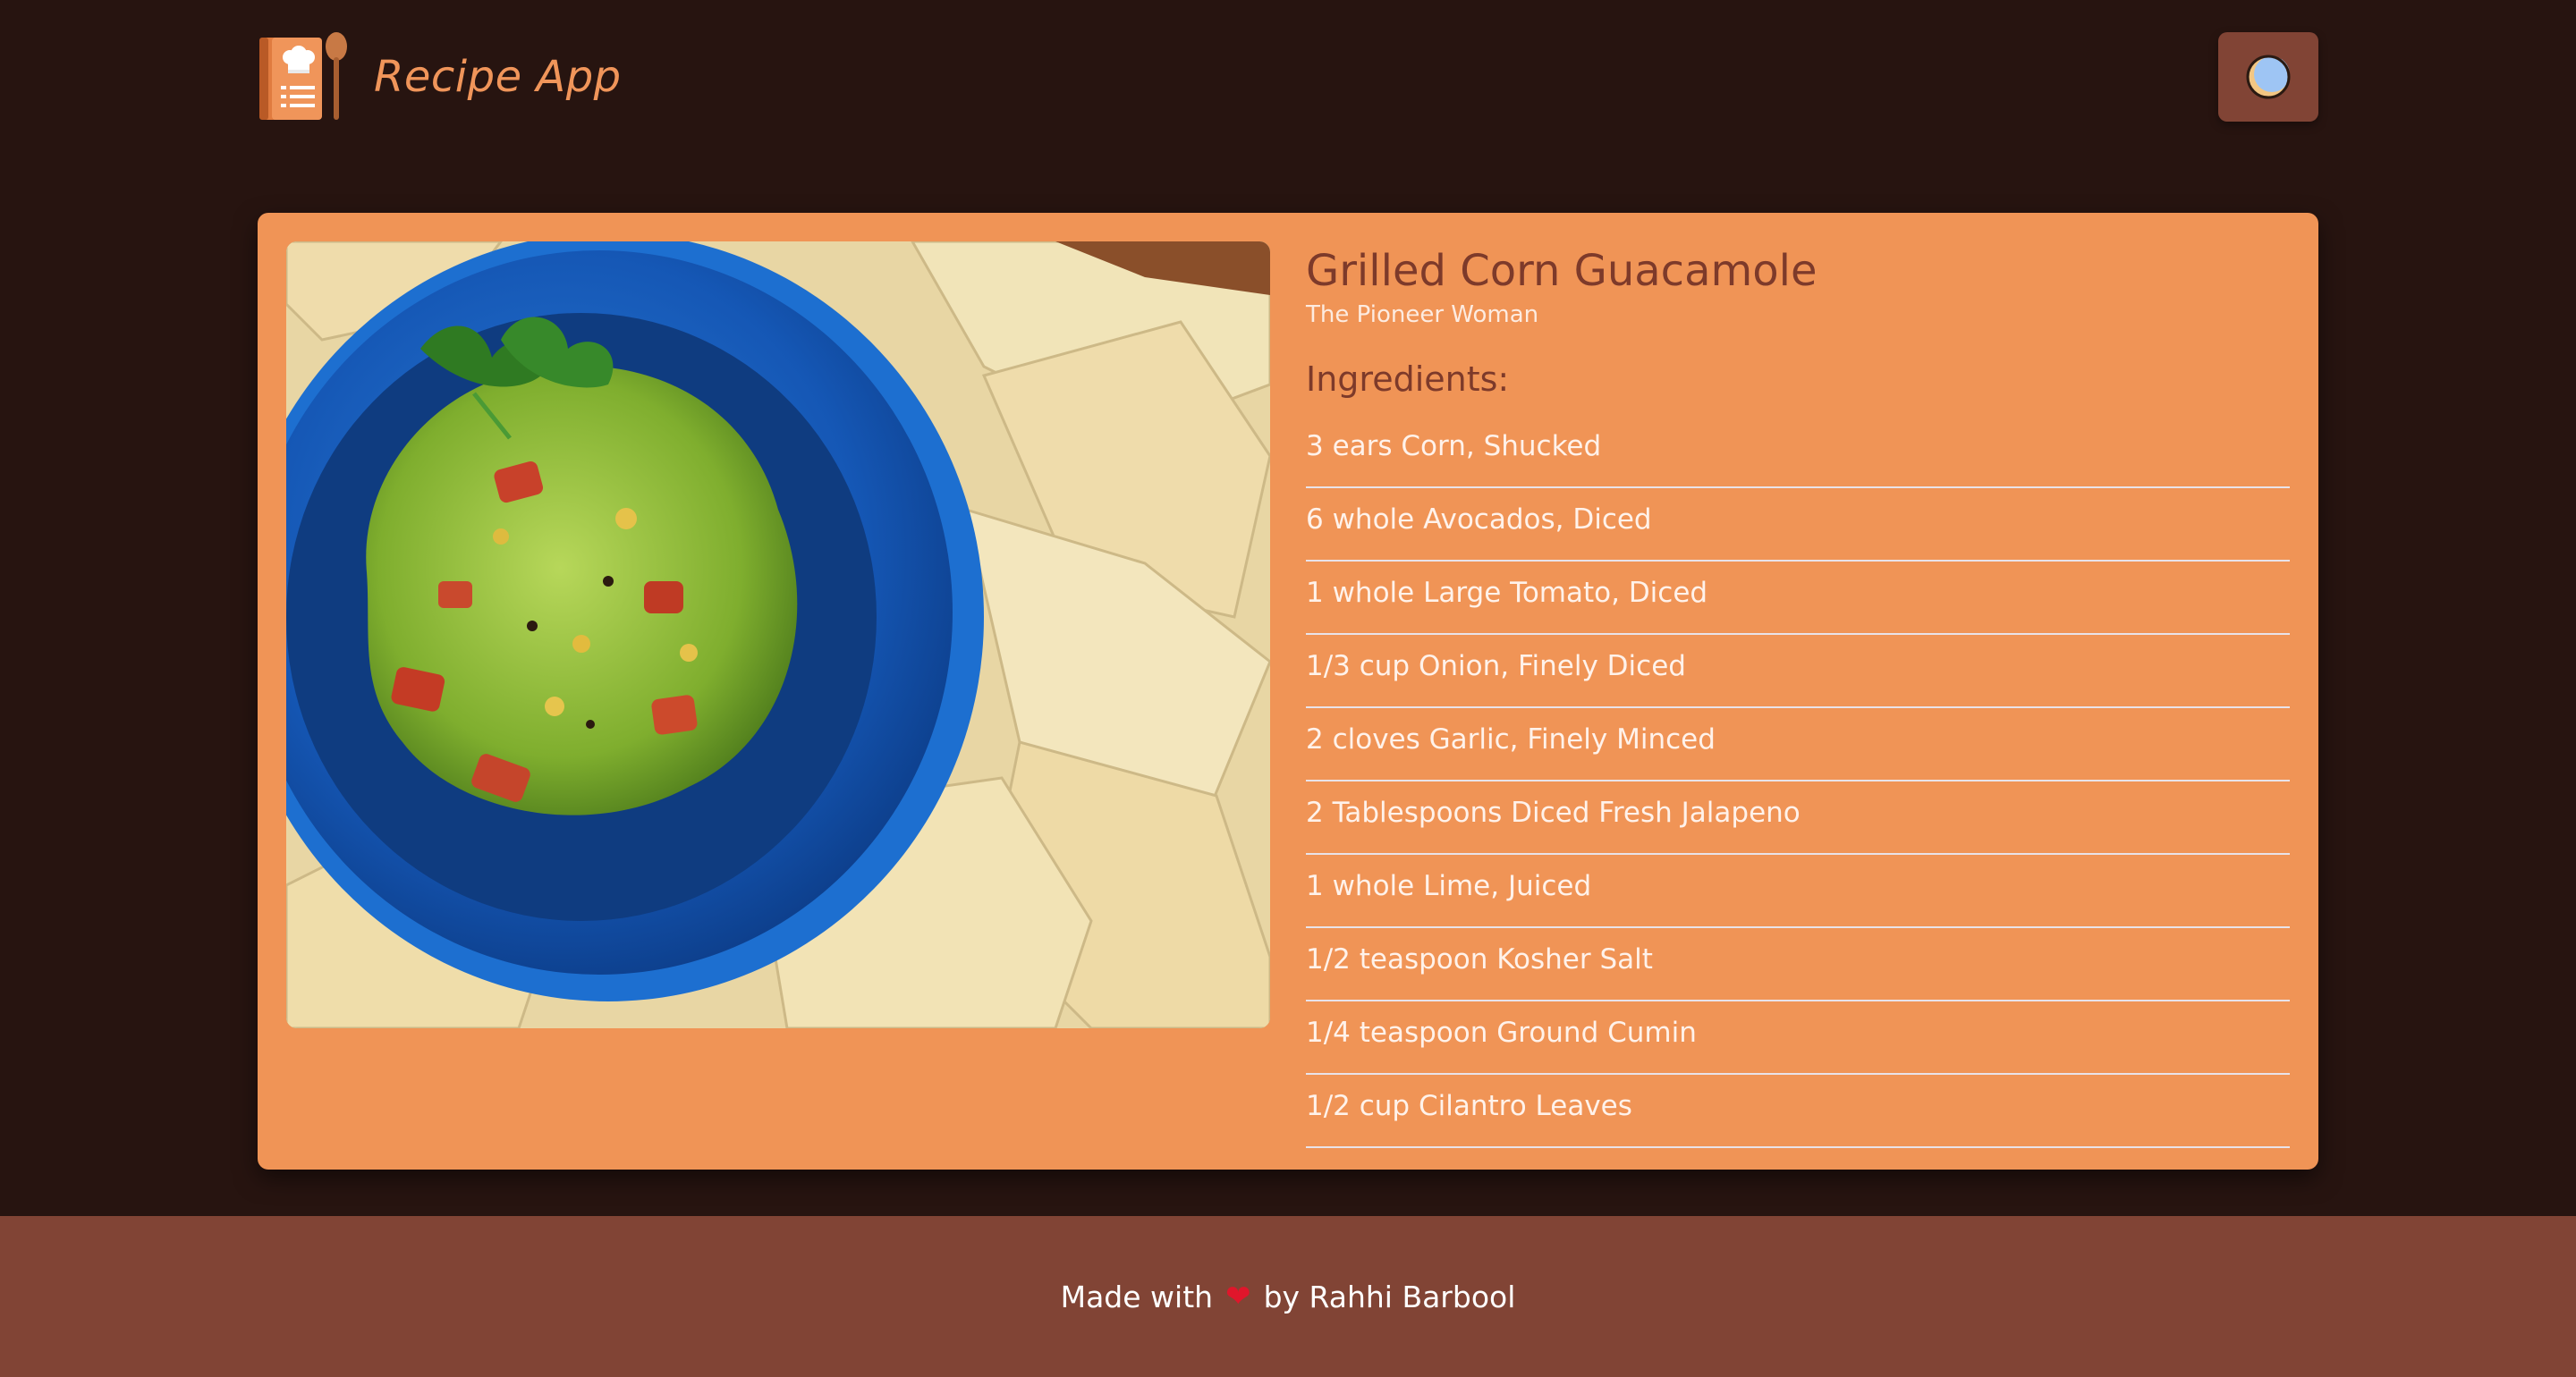 The width and height of the screenshot is (2576, 1377). I want to click on ingredient-item: 1/3 cup Onion, Finely Diced, so click(1798, 672).